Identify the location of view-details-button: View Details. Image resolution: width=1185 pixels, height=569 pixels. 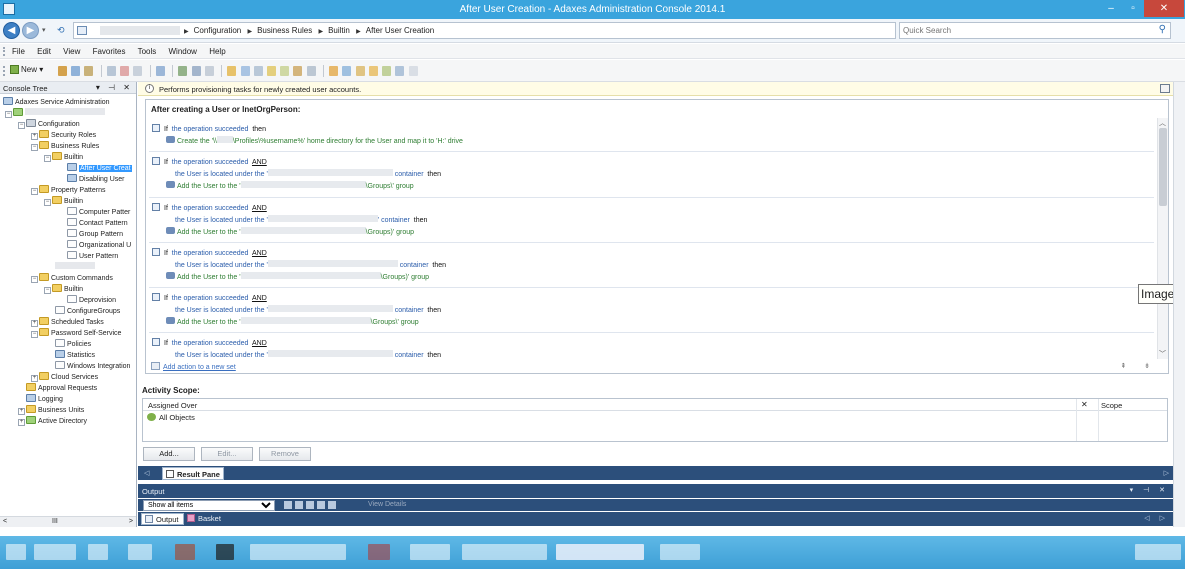
(387, 504).